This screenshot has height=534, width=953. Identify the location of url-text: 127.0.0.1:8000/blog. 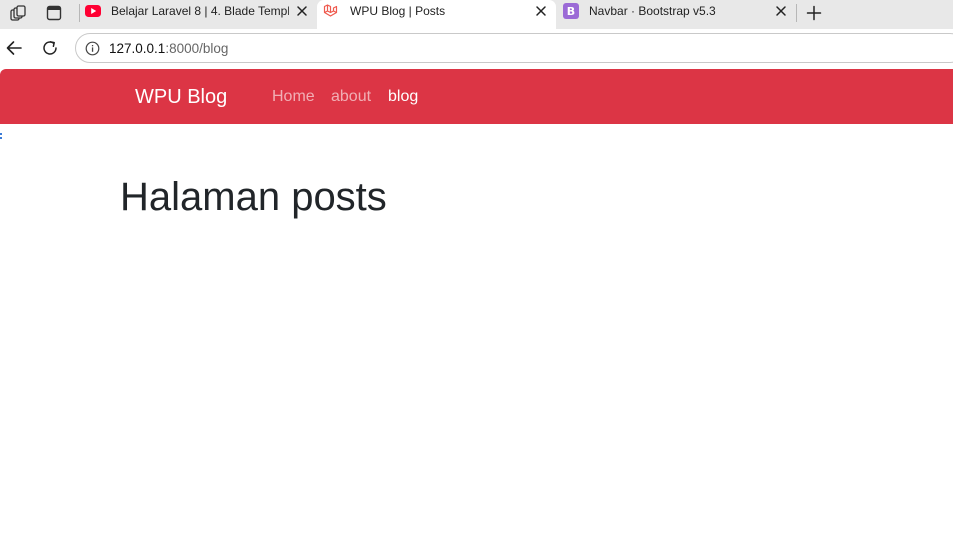
(168, 49).